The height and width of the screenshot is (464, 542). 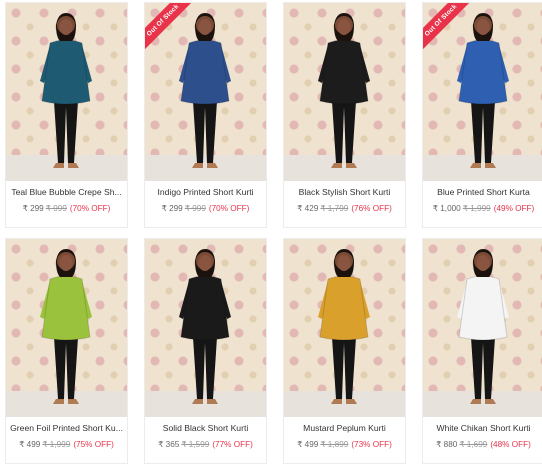 What do you see at coordinates (334, 208) in the screenshot?
I see `original-price: ₹ 1,799` at bounding box center [334, 208].